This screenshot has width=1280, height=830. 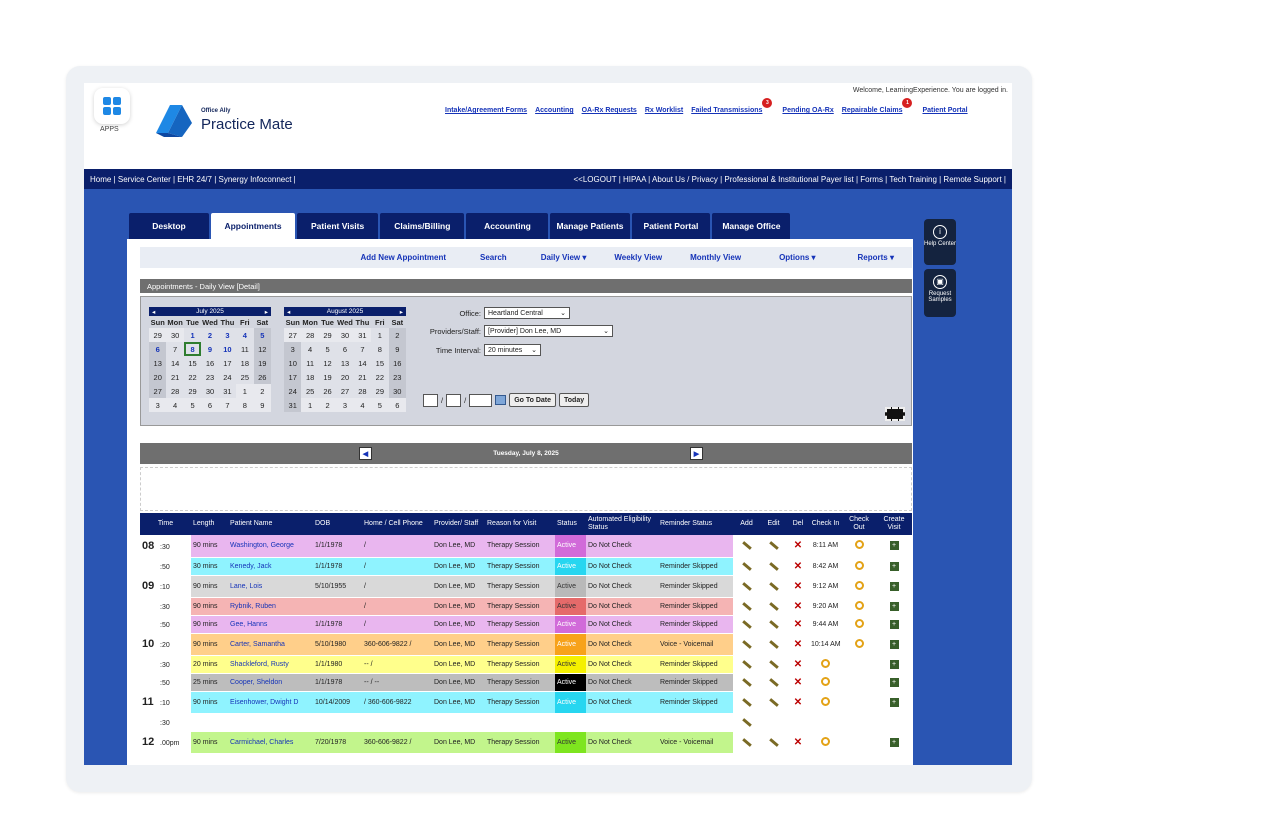 What do you see at coordinates (310, 377) in the screenshot?
I see `calendar-day: 18` at bounding box center [310, 377].